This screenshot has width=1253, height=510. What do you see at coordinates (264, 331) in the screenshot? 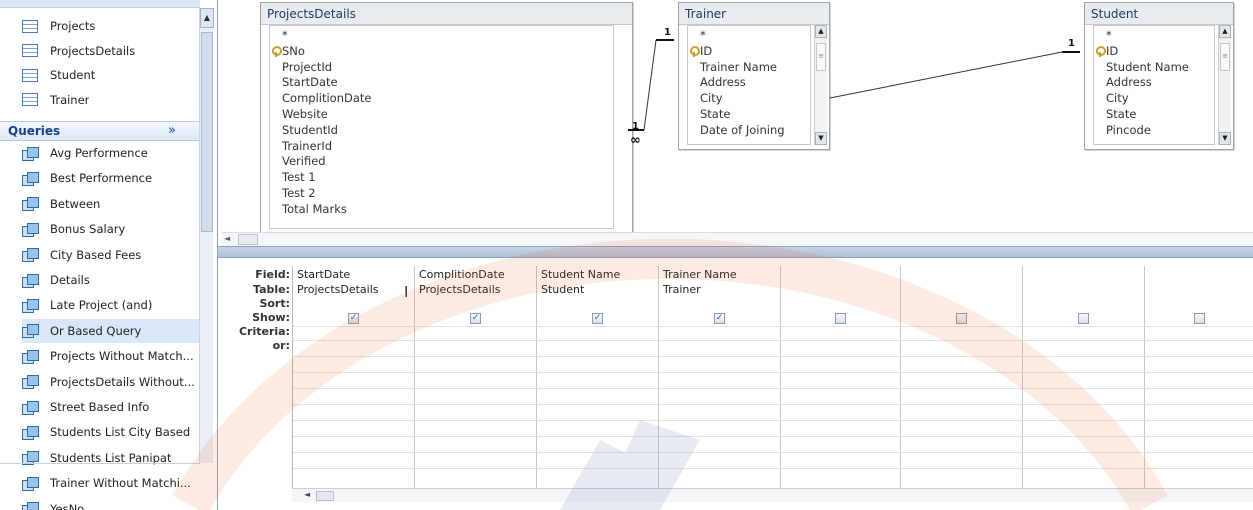
I see `grid-row-label: Criteria:` at bounding box center [264, 331].